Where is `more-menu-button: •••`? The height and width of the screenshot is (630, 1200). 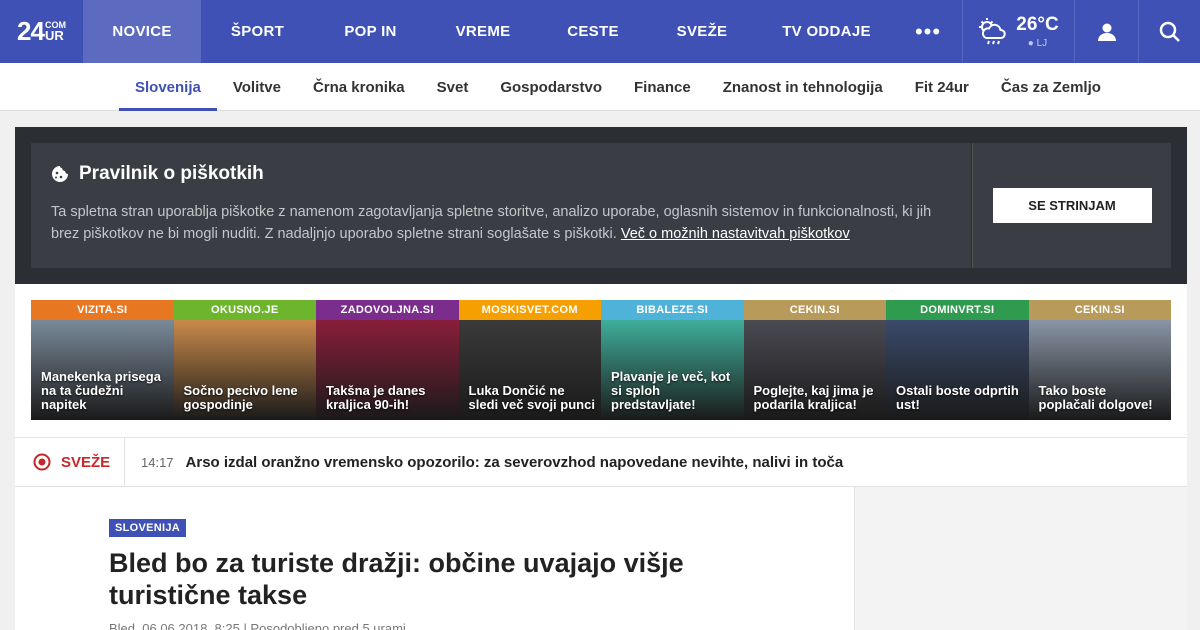 more-menu-button: ••• is located at coordinates (928, 31).